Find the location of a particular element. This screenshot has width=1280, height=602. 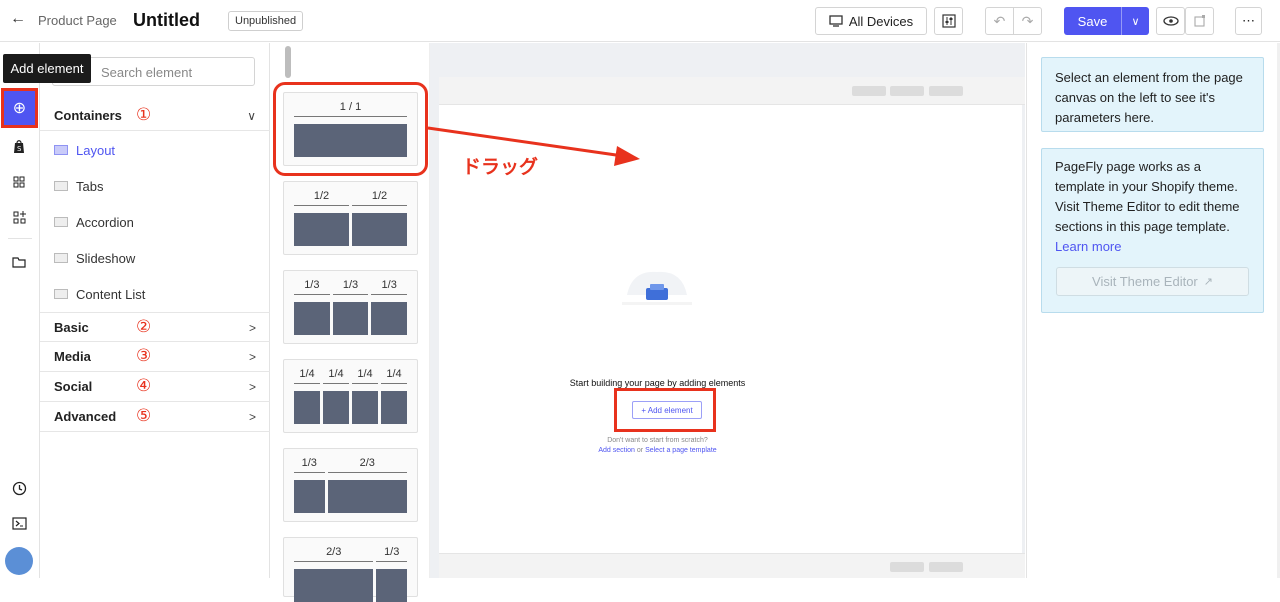

divider is located at coordinates (20, 238).